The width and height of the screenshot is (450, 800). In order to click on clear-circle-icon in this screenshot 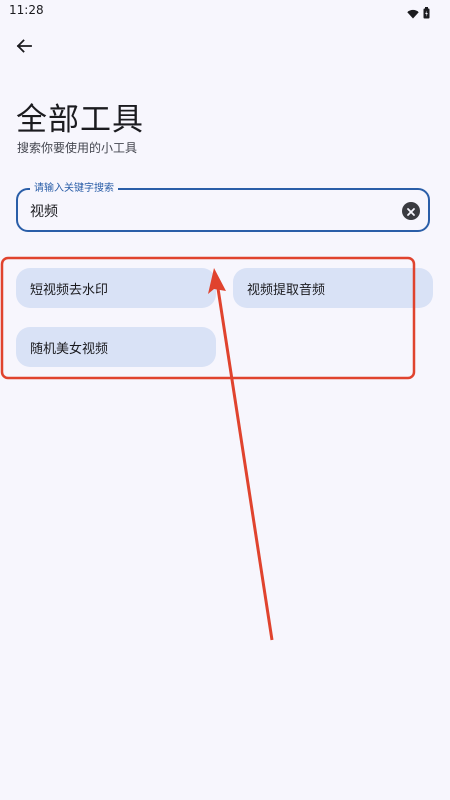, I will do `click(411, 211)`.